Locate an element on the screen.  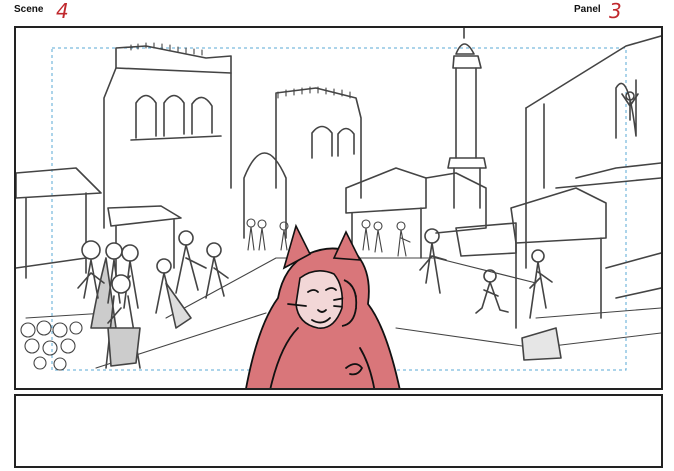
scene-label: Scene is located at coordinates (29, 9).